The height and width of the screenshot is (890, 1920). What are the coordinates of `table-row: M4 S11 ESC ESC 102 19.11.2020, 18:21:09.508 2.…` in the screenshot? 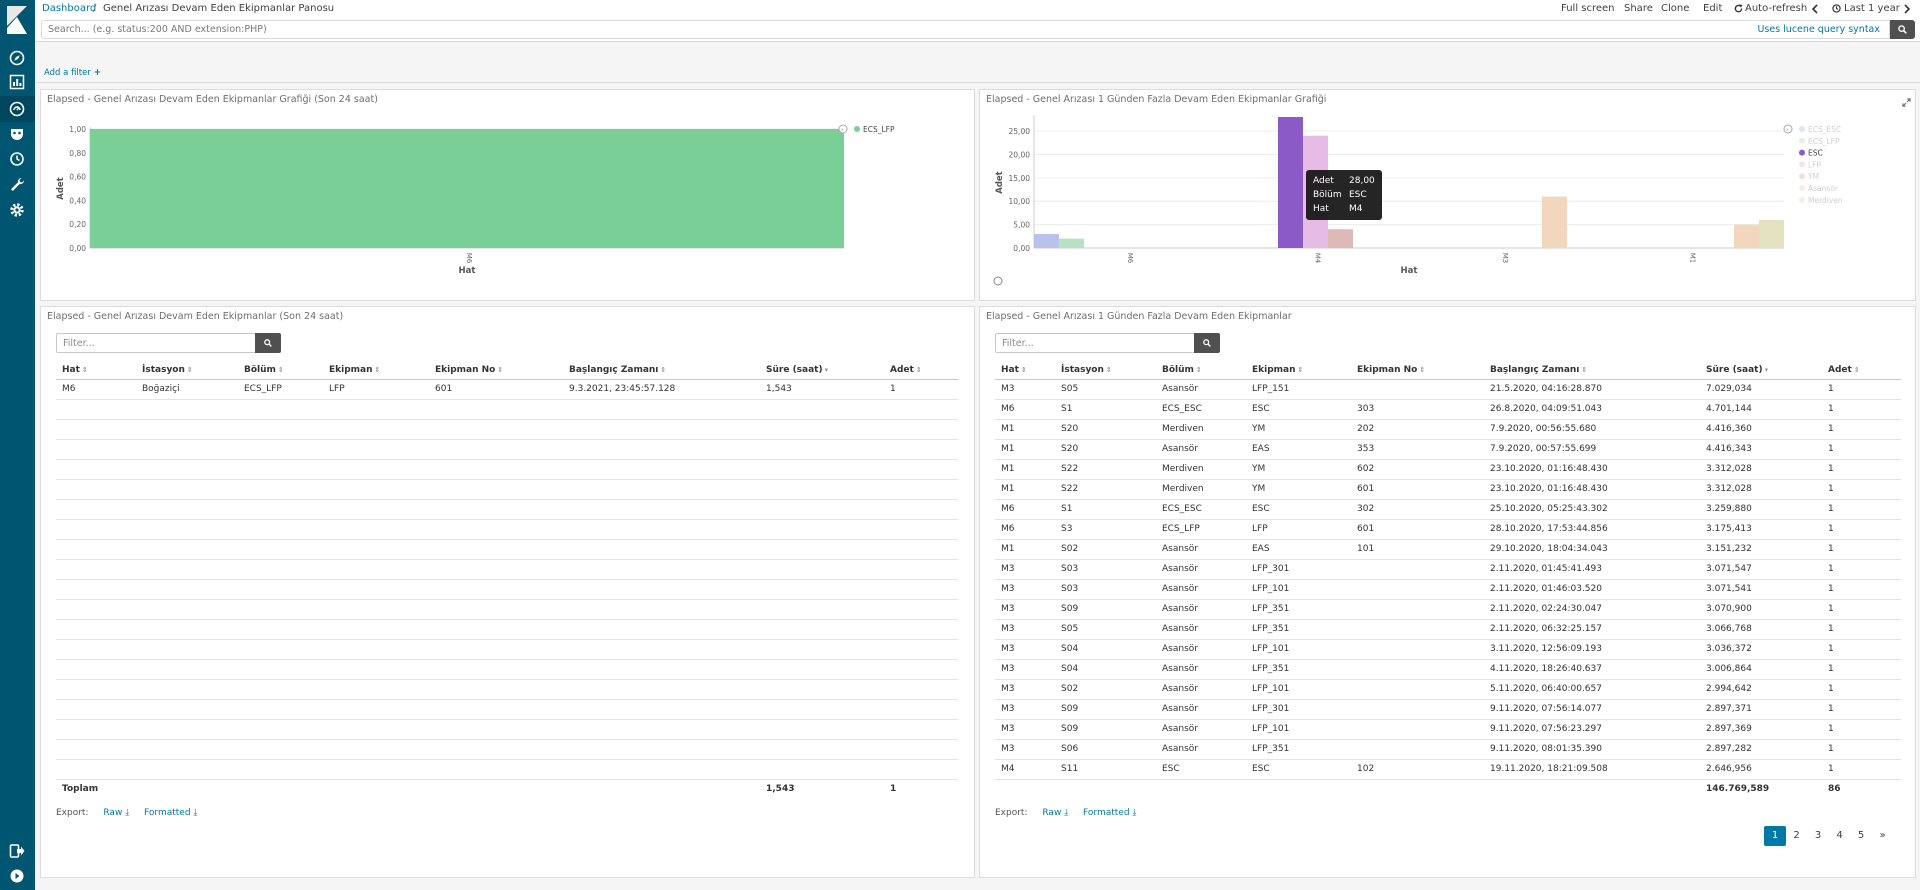 It's located at (1448, 769).